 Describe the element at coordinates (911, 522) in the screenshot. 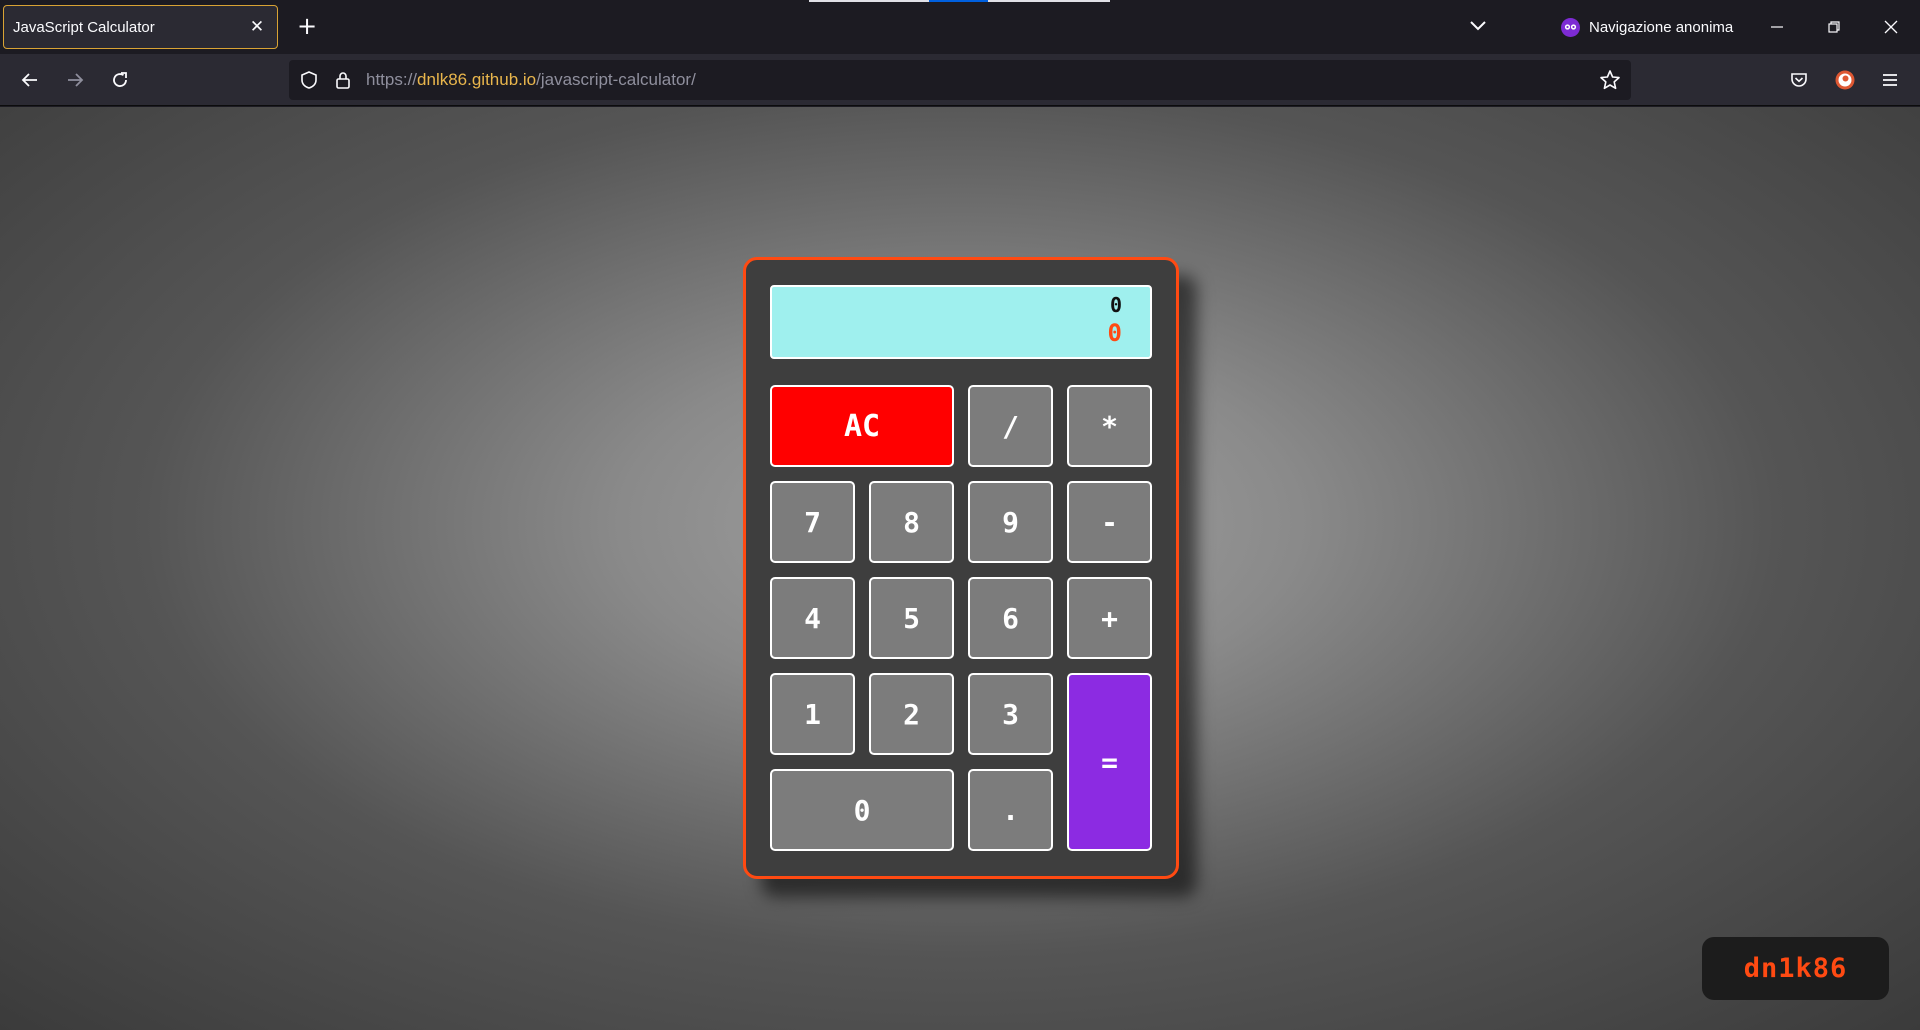

I see `eight-button: 8` at that location.